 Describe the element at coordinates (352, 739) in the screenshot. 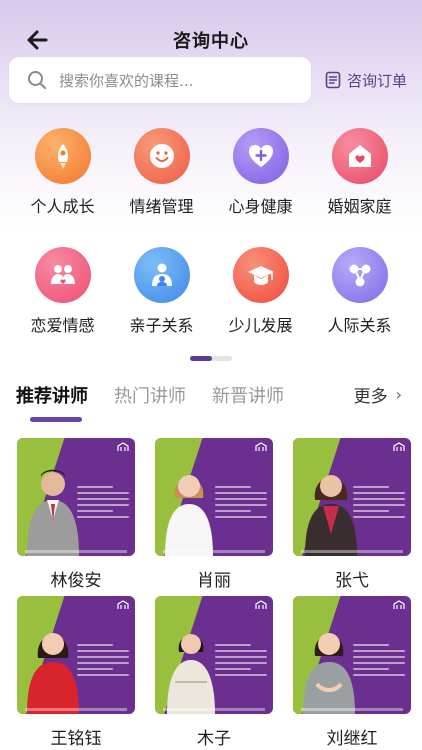

I see `teacher-name: 刘继红` at that location.